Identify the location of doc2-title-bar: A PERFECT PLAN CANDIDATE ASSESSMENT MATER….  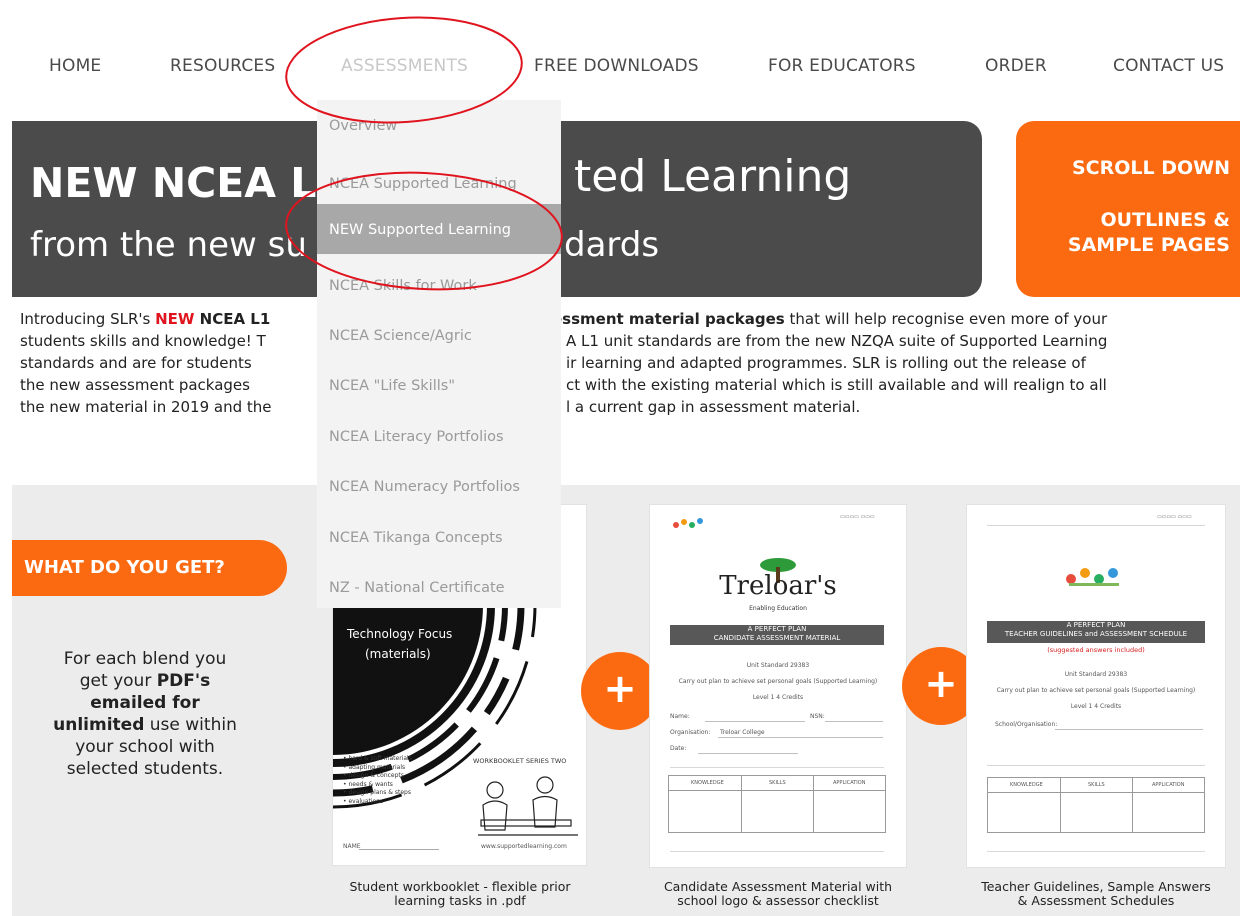
(777, 635).